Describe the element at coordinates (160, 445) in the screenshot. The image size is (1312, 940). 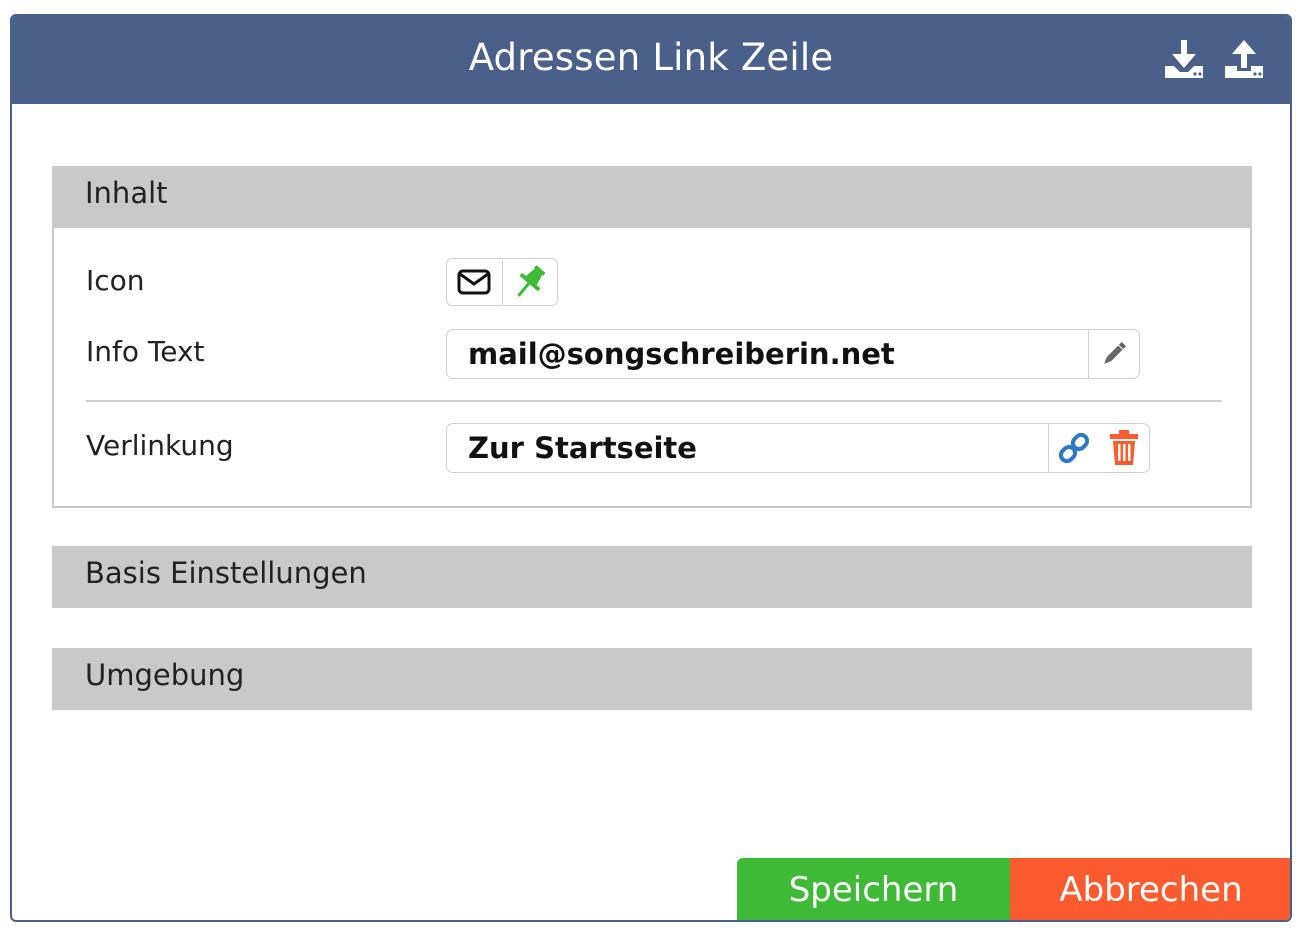
I see `verlinkung-label: Verlinkung` at that location.